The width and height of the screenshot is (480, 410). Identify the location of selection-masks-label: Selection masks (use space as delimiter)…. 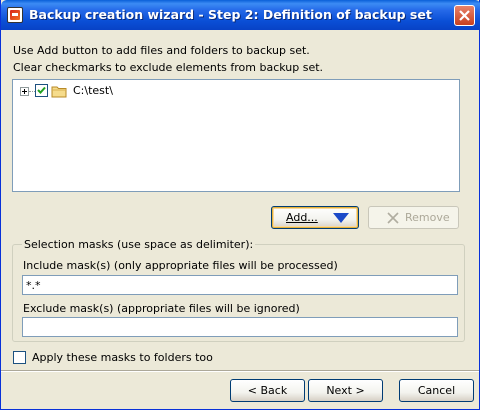
(139, 244).